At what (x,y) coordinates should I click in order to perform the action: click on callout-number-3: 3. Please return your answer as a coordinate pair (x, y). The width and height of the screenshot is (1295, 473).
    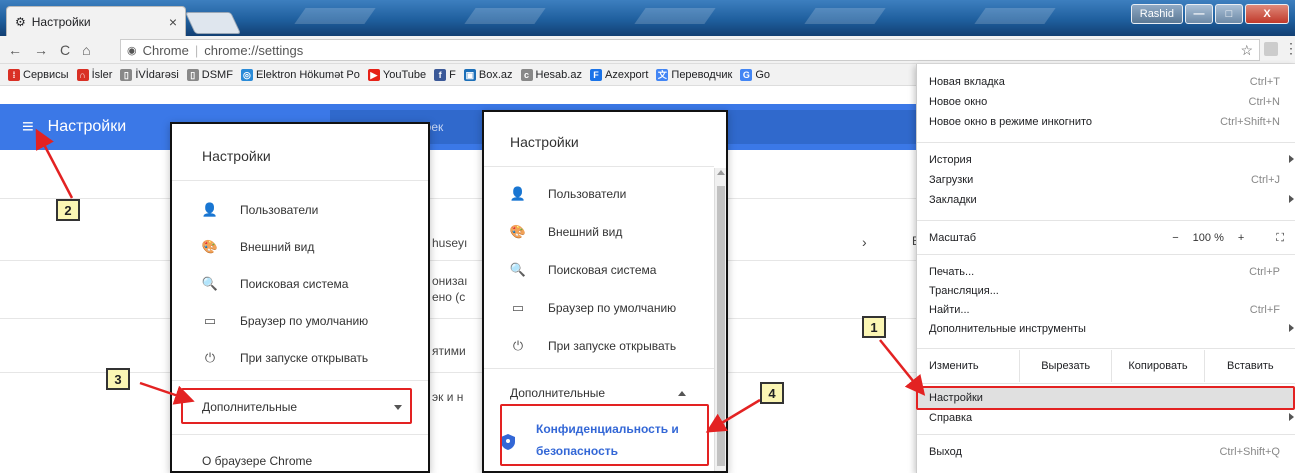
    Looking at the image, I should click on (118, 379).